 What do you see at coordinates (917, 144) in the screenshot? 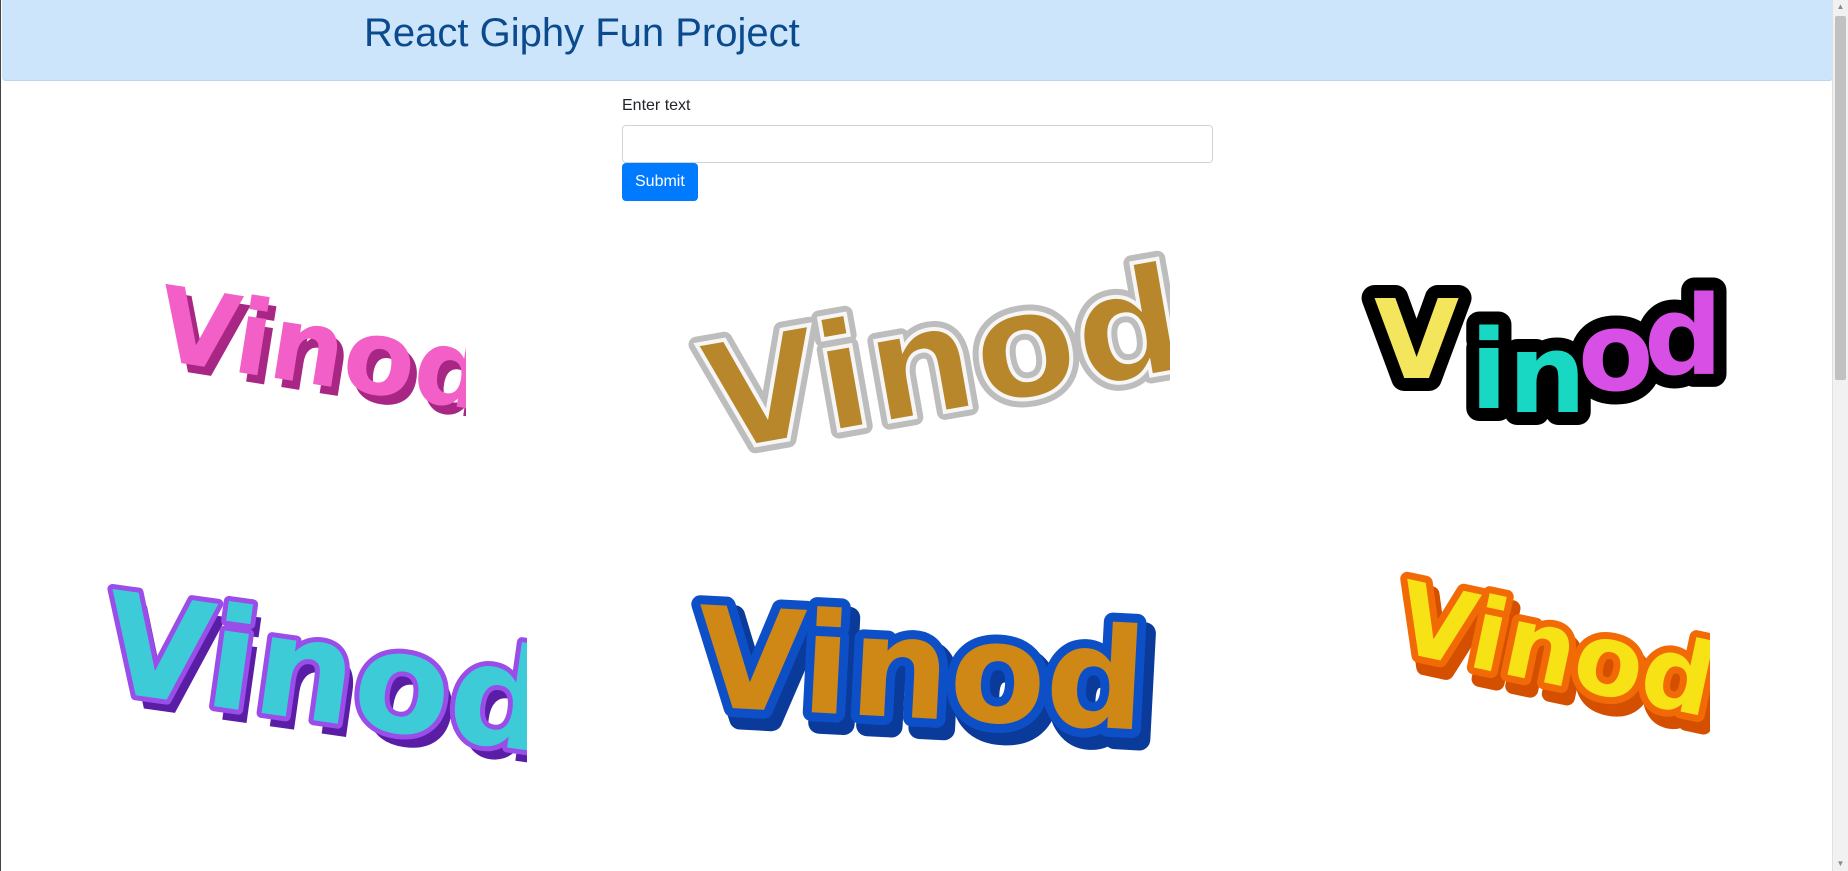
I see `text-input` at bounding box center [917, 144].